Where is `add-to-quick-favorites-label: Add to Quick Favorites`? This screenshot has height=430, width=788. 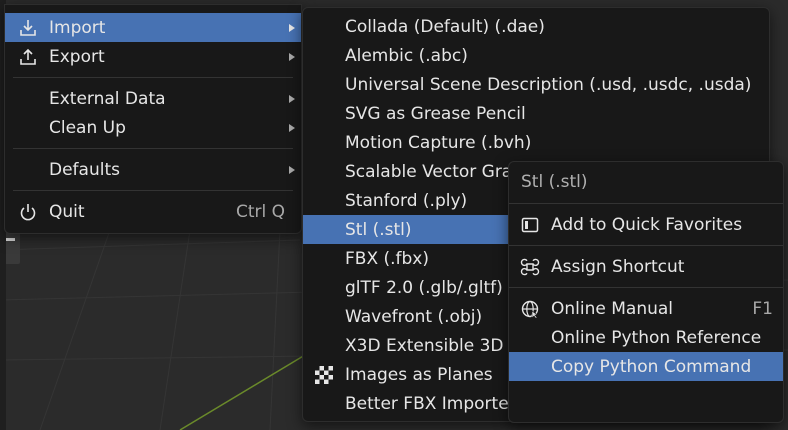
add-to-quick-favorites-label: Add to Quick Favorites is located at coordinates (647, 224).